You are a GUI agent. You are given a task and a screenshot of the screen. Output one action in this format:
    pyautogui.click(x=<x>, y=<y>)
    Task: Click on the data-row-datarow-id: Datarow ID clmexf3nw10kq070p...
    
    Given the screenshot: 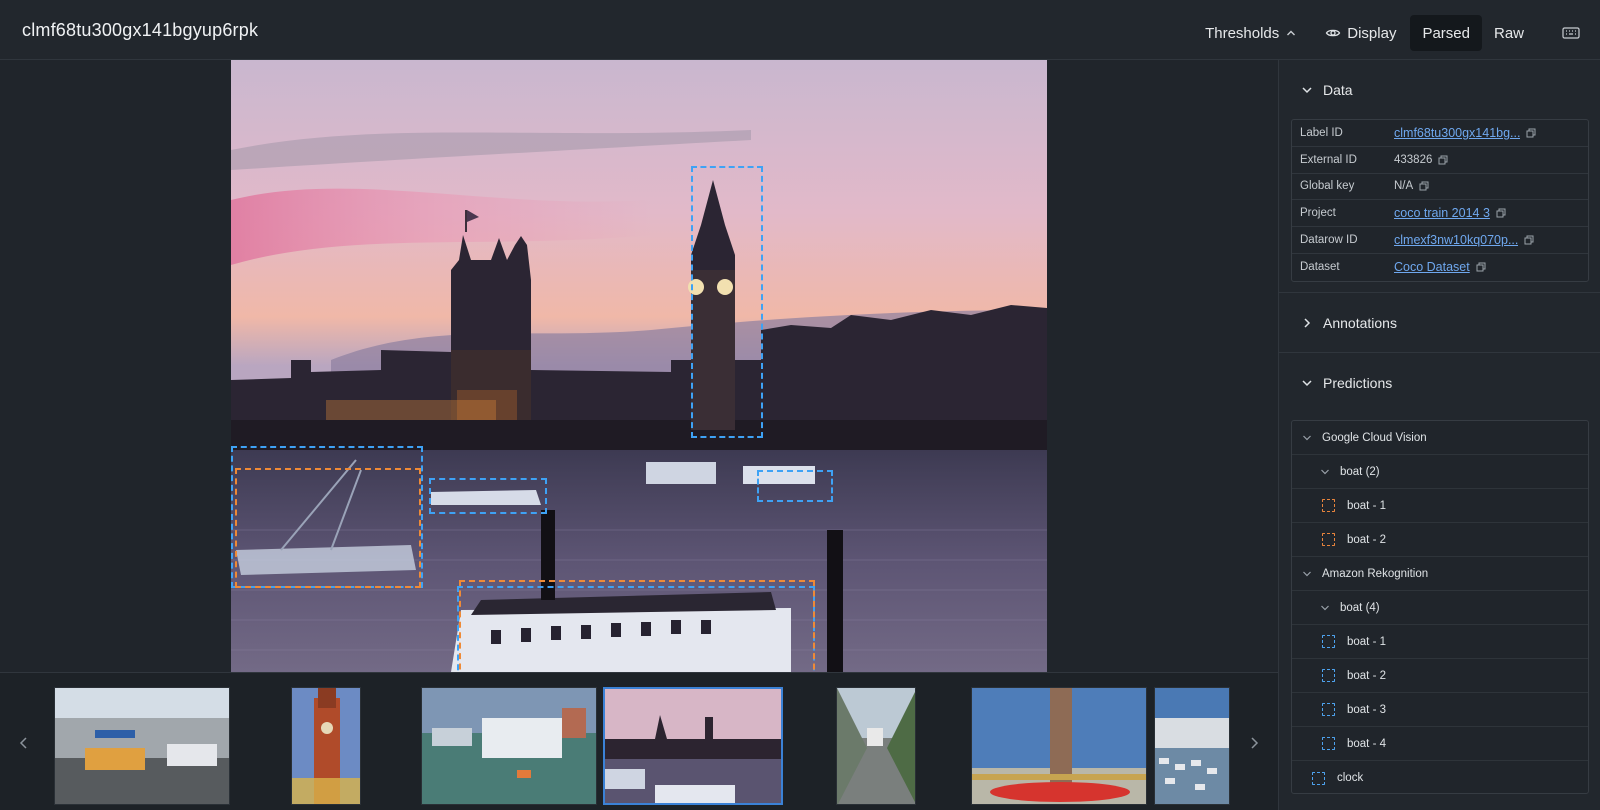 What is the action you would take?
    pyautogui.click(x=1440, y=240)
    